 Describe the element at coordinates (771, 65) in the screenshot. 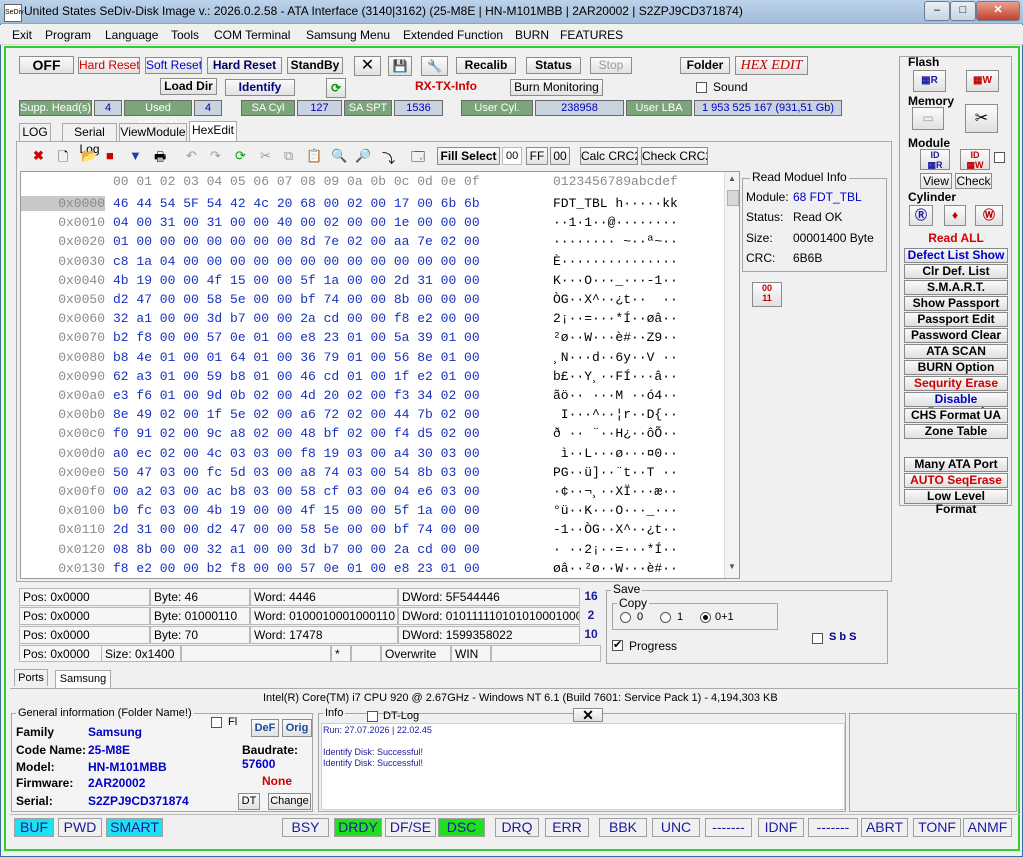

I see `hex-edit-button: HEX EDIT` at that location.